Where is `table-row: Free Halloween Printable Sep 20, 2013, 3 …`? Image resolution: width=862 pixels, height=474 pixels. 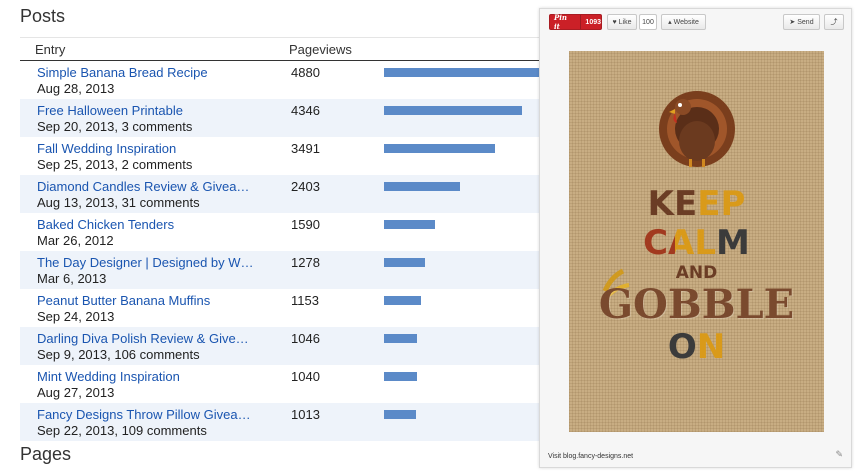 table-row: Free Halloween Printable Sep 20, 2013, 3 … is located at coordinates (290, 118).